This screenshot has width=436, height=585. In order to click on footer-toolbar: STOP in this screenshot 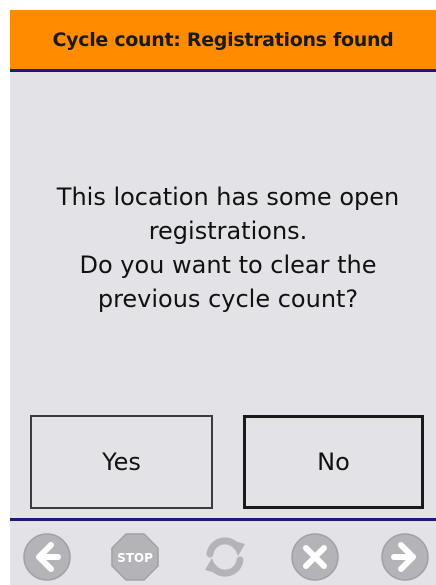, I will do `click(223, 551)`.